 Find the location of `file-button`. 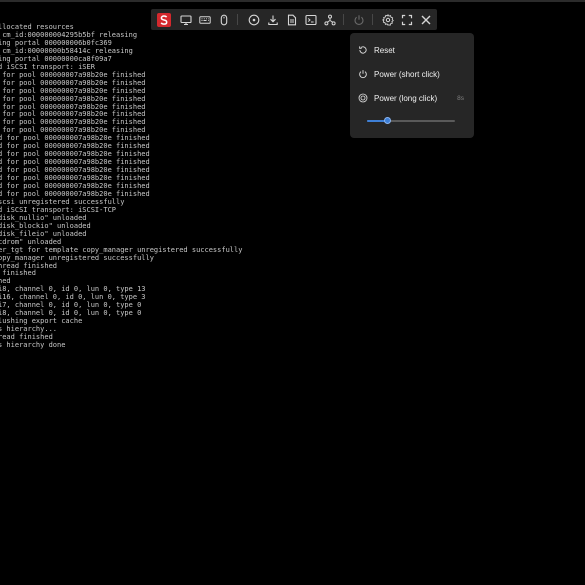

file-button is located at coordinates (291, 19).